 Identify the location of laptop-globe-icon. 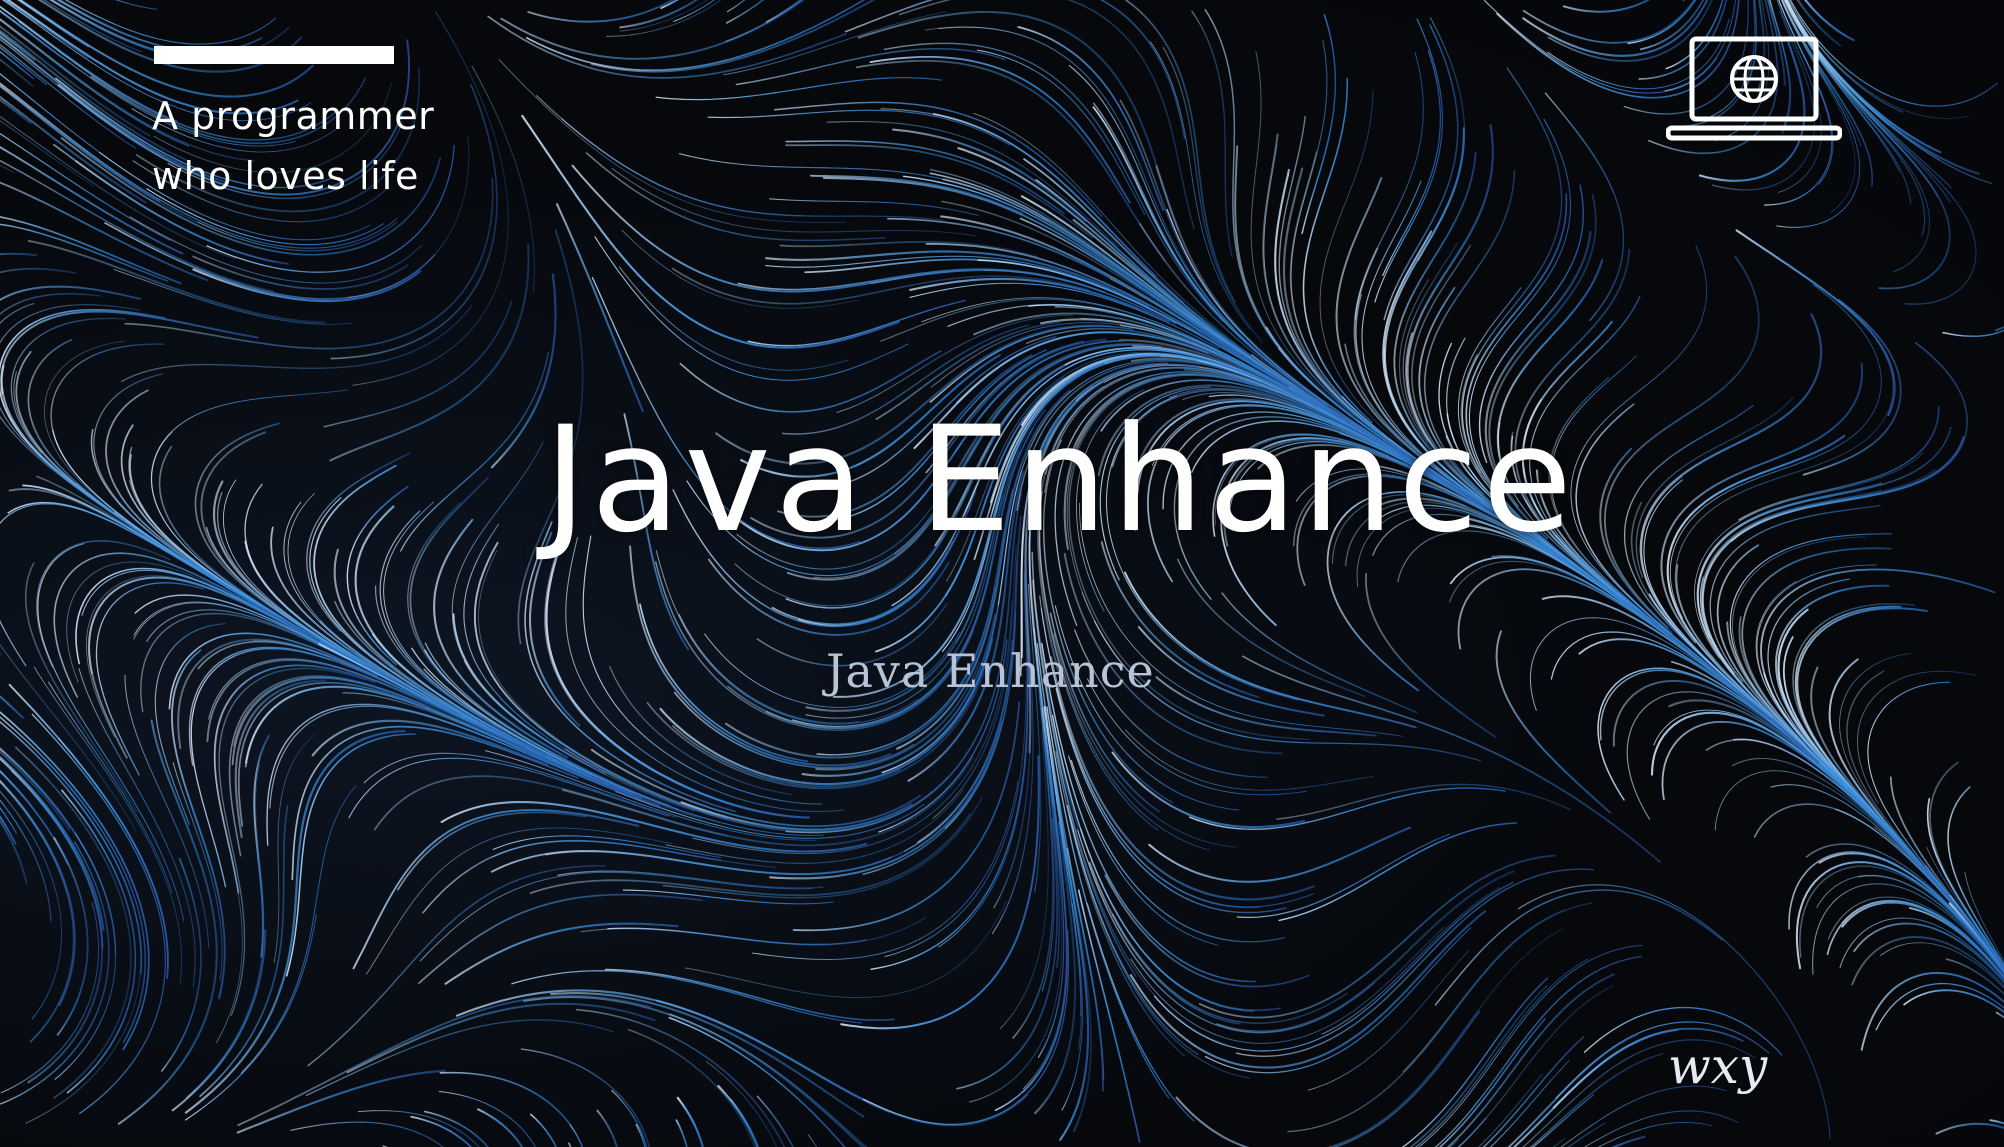
(1754, 88).